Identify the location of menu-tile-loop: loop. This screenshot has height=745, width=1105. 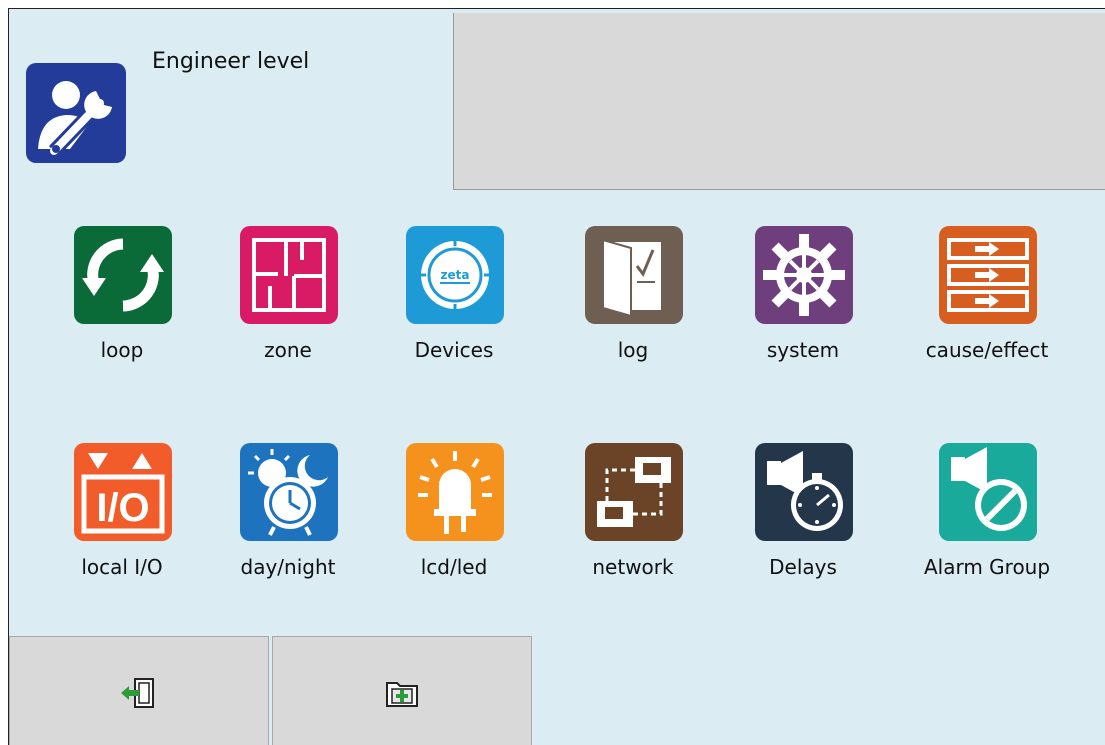
(122, 311).